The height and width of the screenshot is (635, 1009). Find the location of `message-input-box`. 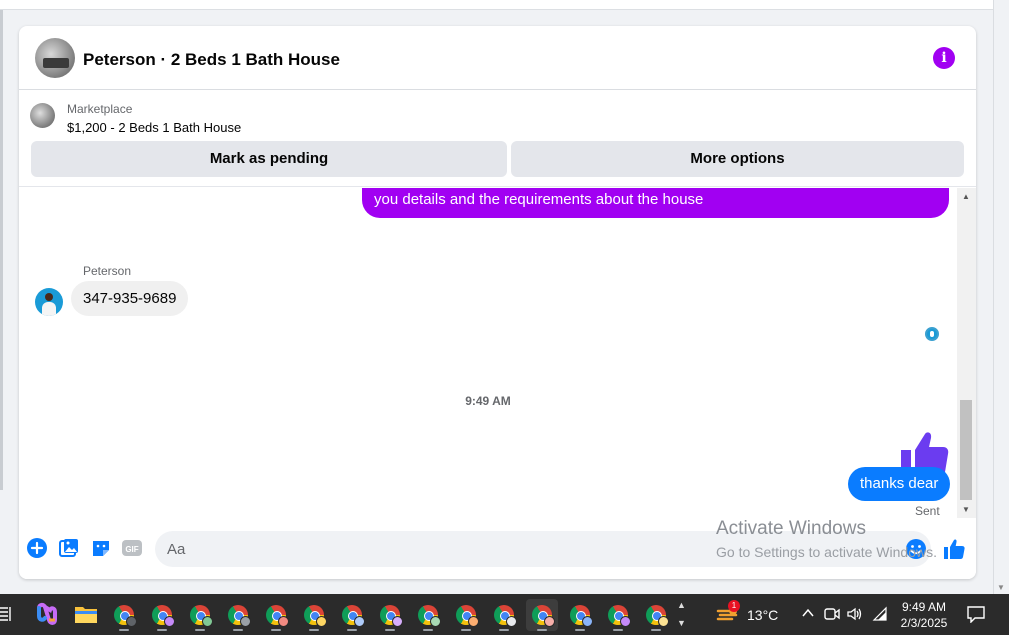

message-input-box is located at coordinates (543, 549).